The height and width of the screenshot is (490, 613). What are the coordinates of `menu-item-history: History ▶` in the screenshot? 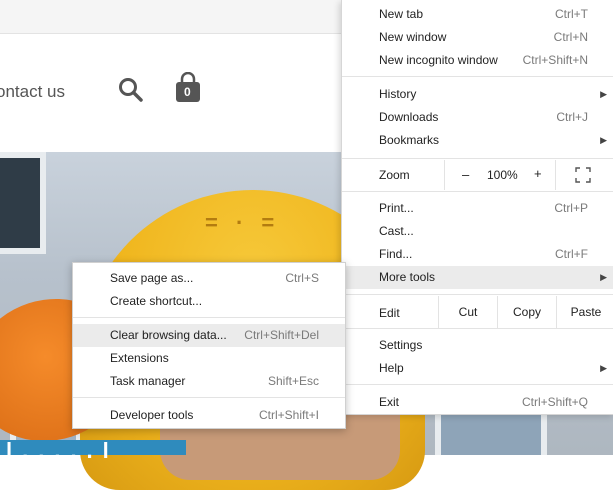 It's located at (477, 94).